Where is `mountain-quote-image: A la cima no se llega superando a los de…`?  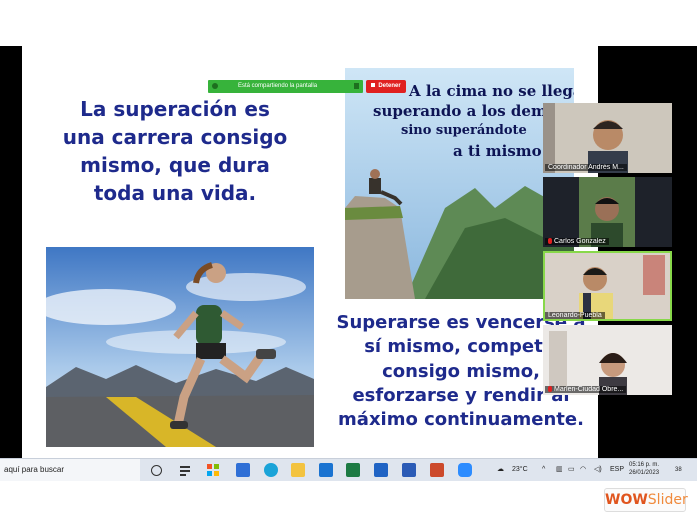 mountain-quote-image: A la cima no se llega superando a los de… is located at coordinates (459, 183).